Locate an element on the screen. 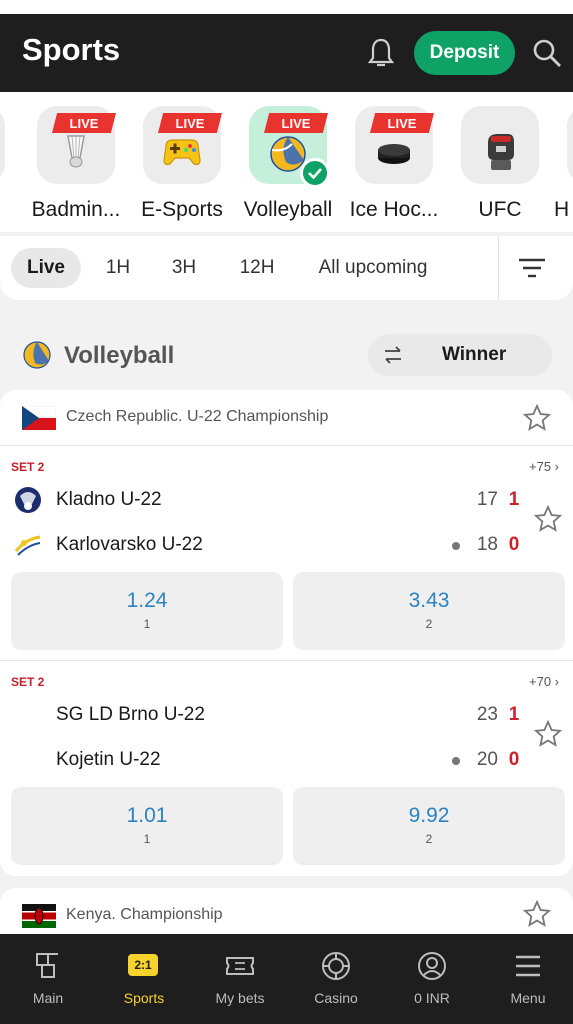  casino-chip-icon is located at coordinates (336, 966).